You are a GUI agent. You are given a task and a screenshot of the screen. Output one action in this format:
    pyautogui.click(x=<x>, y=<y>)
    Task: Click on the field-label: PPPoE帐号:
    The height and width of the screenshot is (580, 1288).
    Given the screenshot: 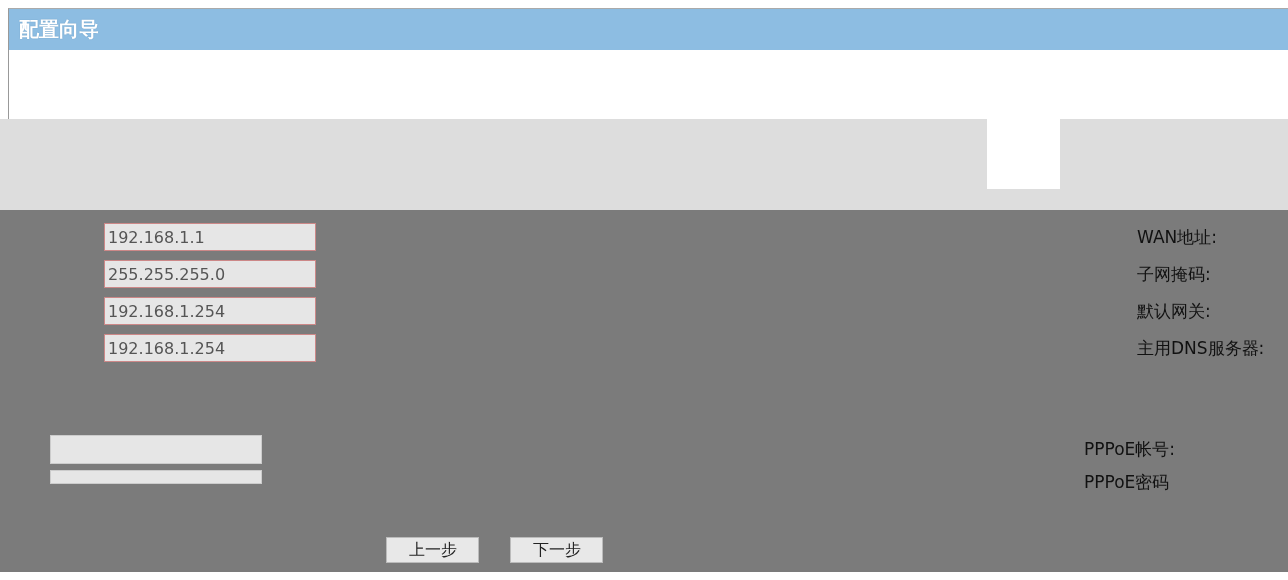 What is the action you would take?
    pyautogui.click(x=1130, y=449)
    